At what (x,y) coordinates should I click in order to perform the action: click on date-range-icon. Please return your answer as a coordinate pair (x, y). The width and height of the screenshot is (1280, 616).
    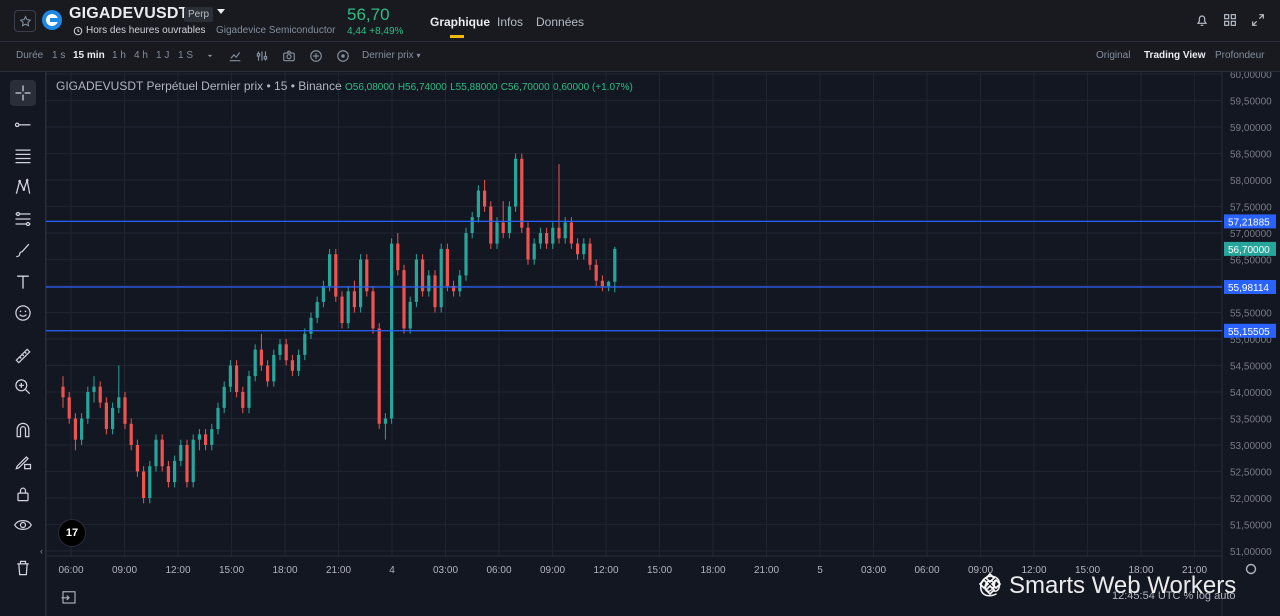
    Looking at the image, I should click on (69, 597).